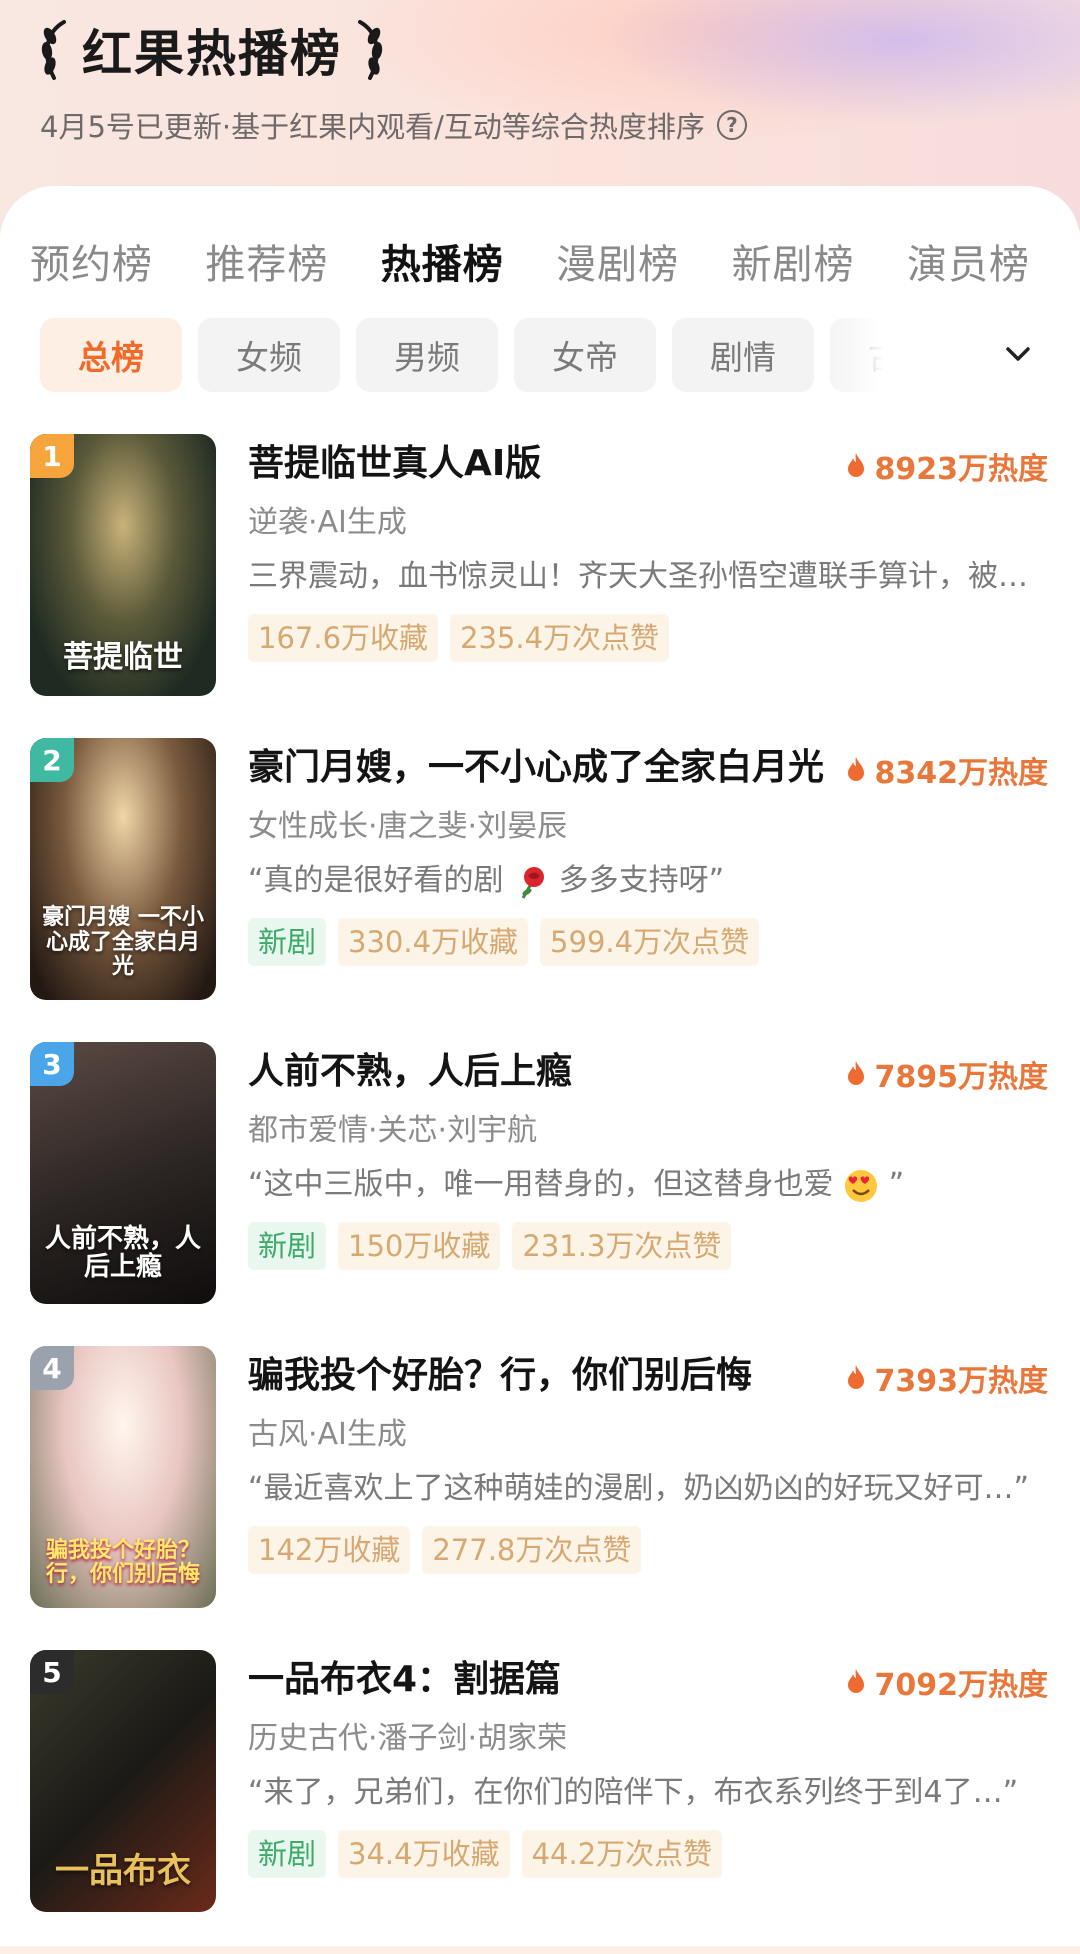 This screenshot has height=1954, width=1080. Describe the element at coordinates (442, 261) in the screenshot. I see `tab-hot: 热播榜` at that location.